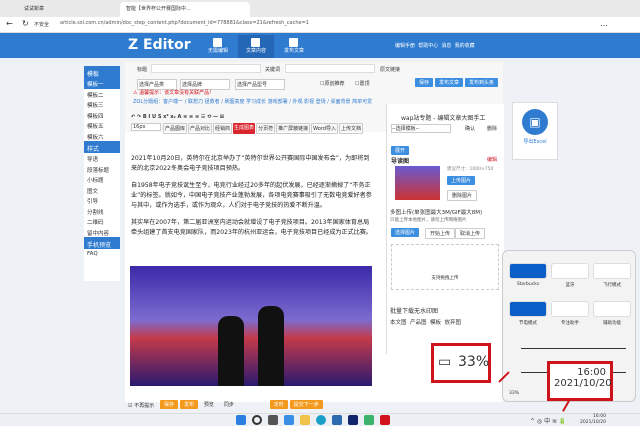 The image size is (640, 426). I want to click on confirm-button: 确认, so click(470, 128).